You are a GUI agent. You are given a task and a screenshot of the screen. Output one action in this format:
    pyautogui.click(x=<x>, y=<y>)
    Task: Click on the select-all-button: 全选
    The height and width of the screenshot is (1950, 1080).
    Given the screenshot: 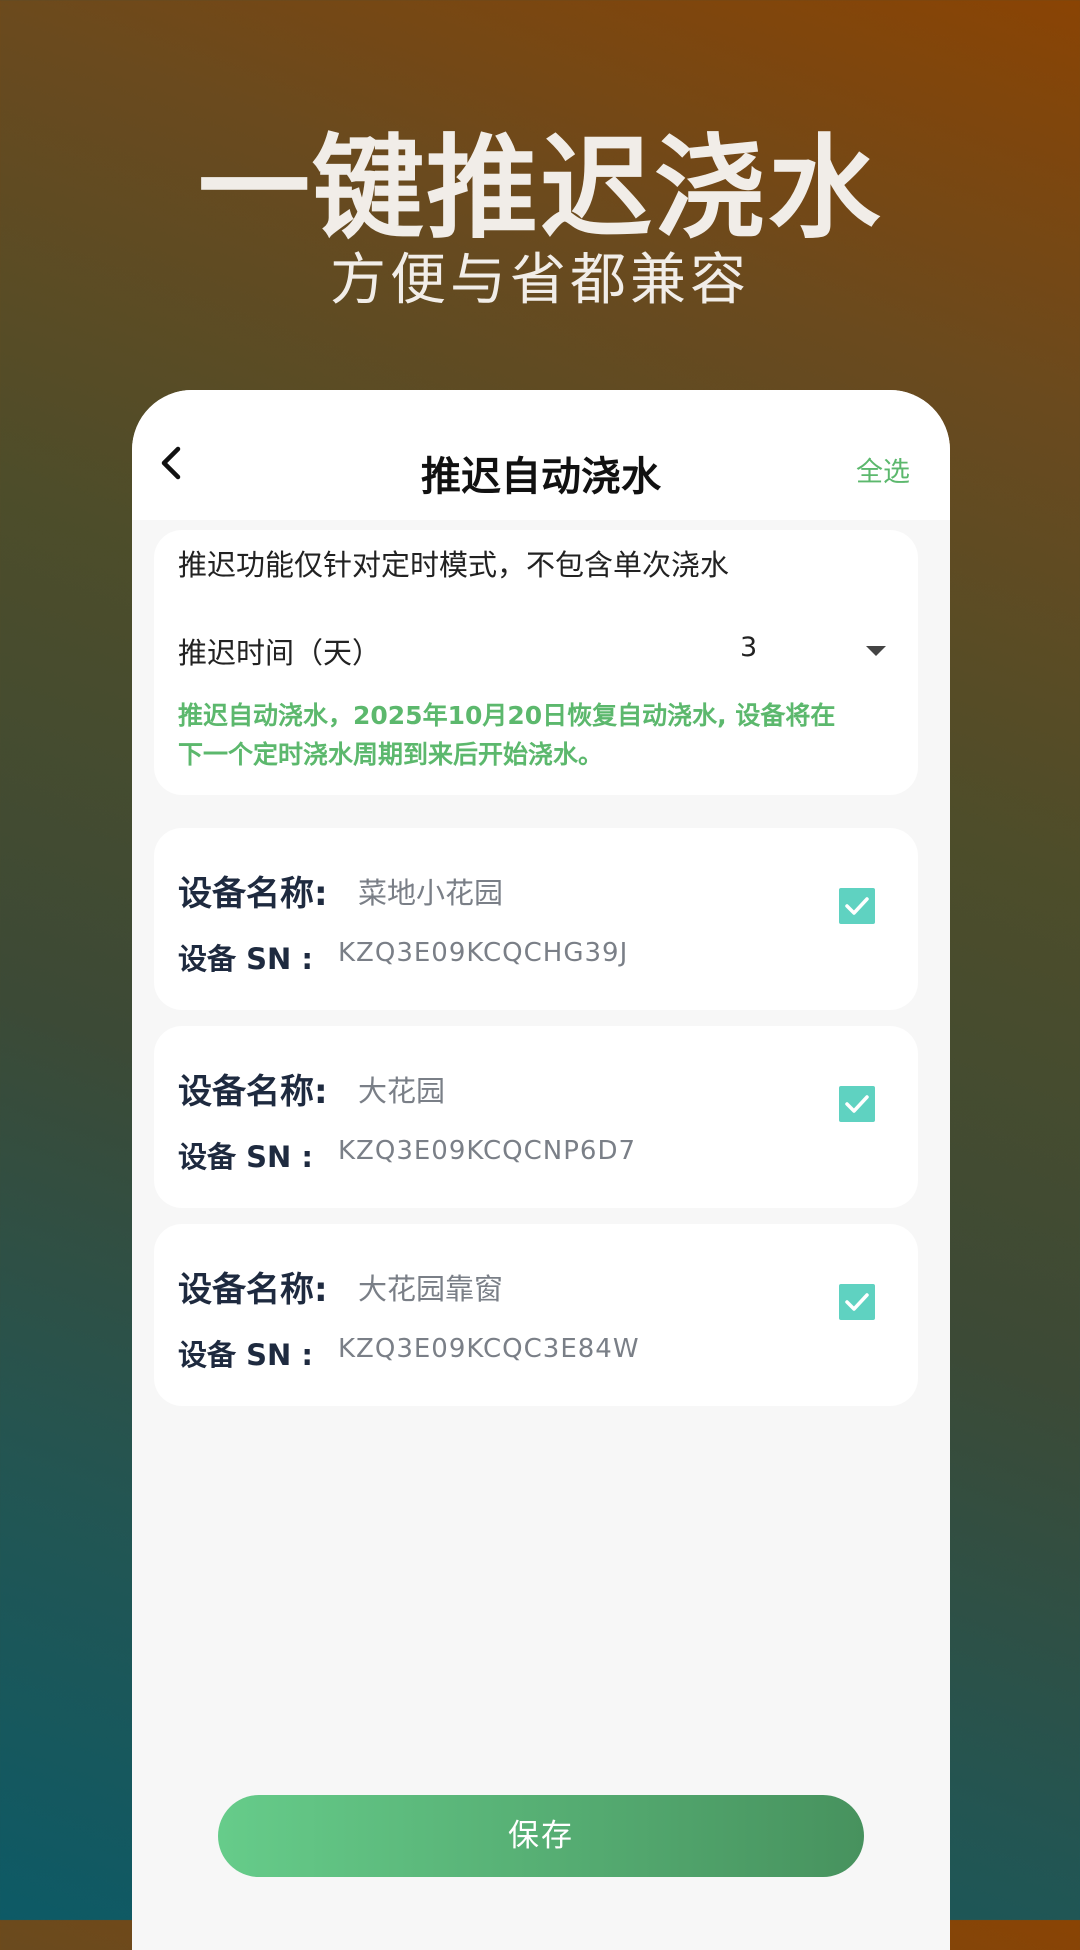 What is the action you would take?
    pyautogui.click(x=883, y=469)
    